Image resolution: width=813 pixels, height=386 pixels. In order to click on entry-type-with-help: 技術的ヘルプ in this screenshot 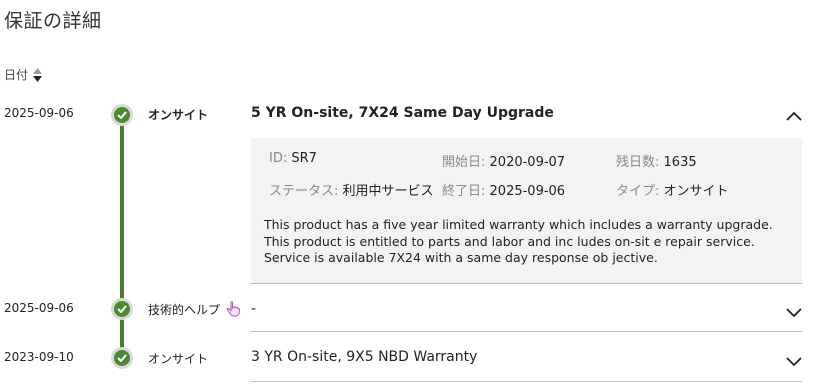, I will do `click(194, 310)`.